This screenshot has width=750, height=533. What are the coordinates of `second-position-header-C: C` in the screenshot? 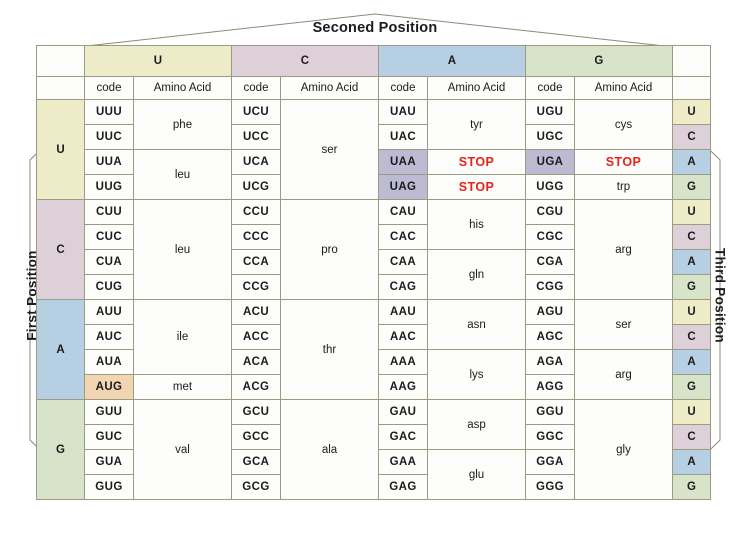 It's located at (305, 61).